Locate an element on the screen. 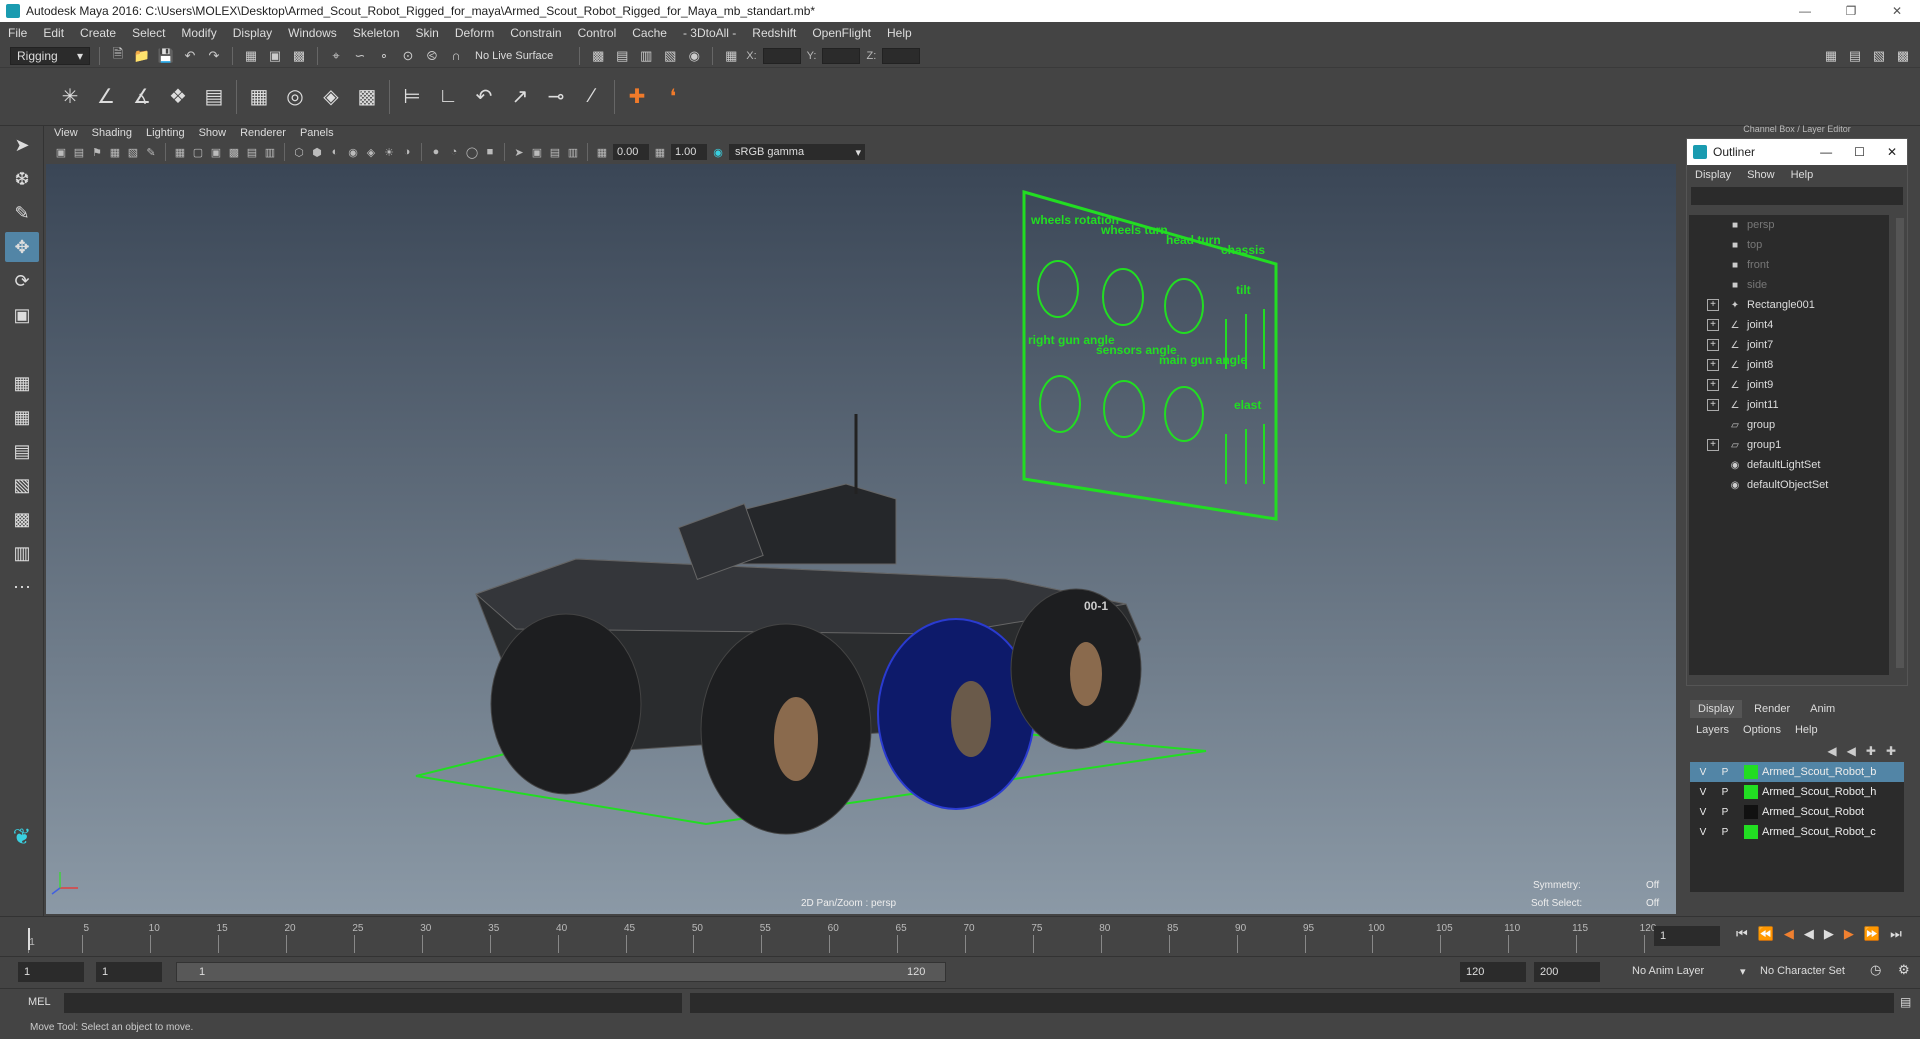 The width and height of the screenshot is (1920, 1039). magnet-icon: ∩ is located at coordinates (456, 56).